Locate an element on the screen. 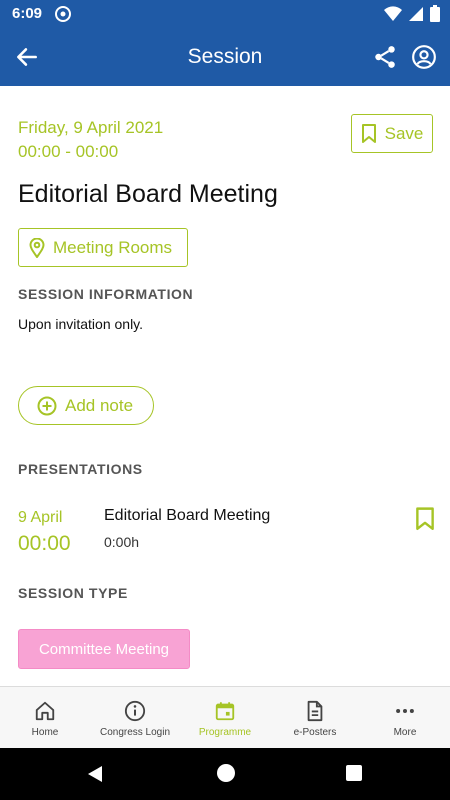 The image size is (450, 800). presentation-duration: 0:00h is located at coordinates (122, 542).